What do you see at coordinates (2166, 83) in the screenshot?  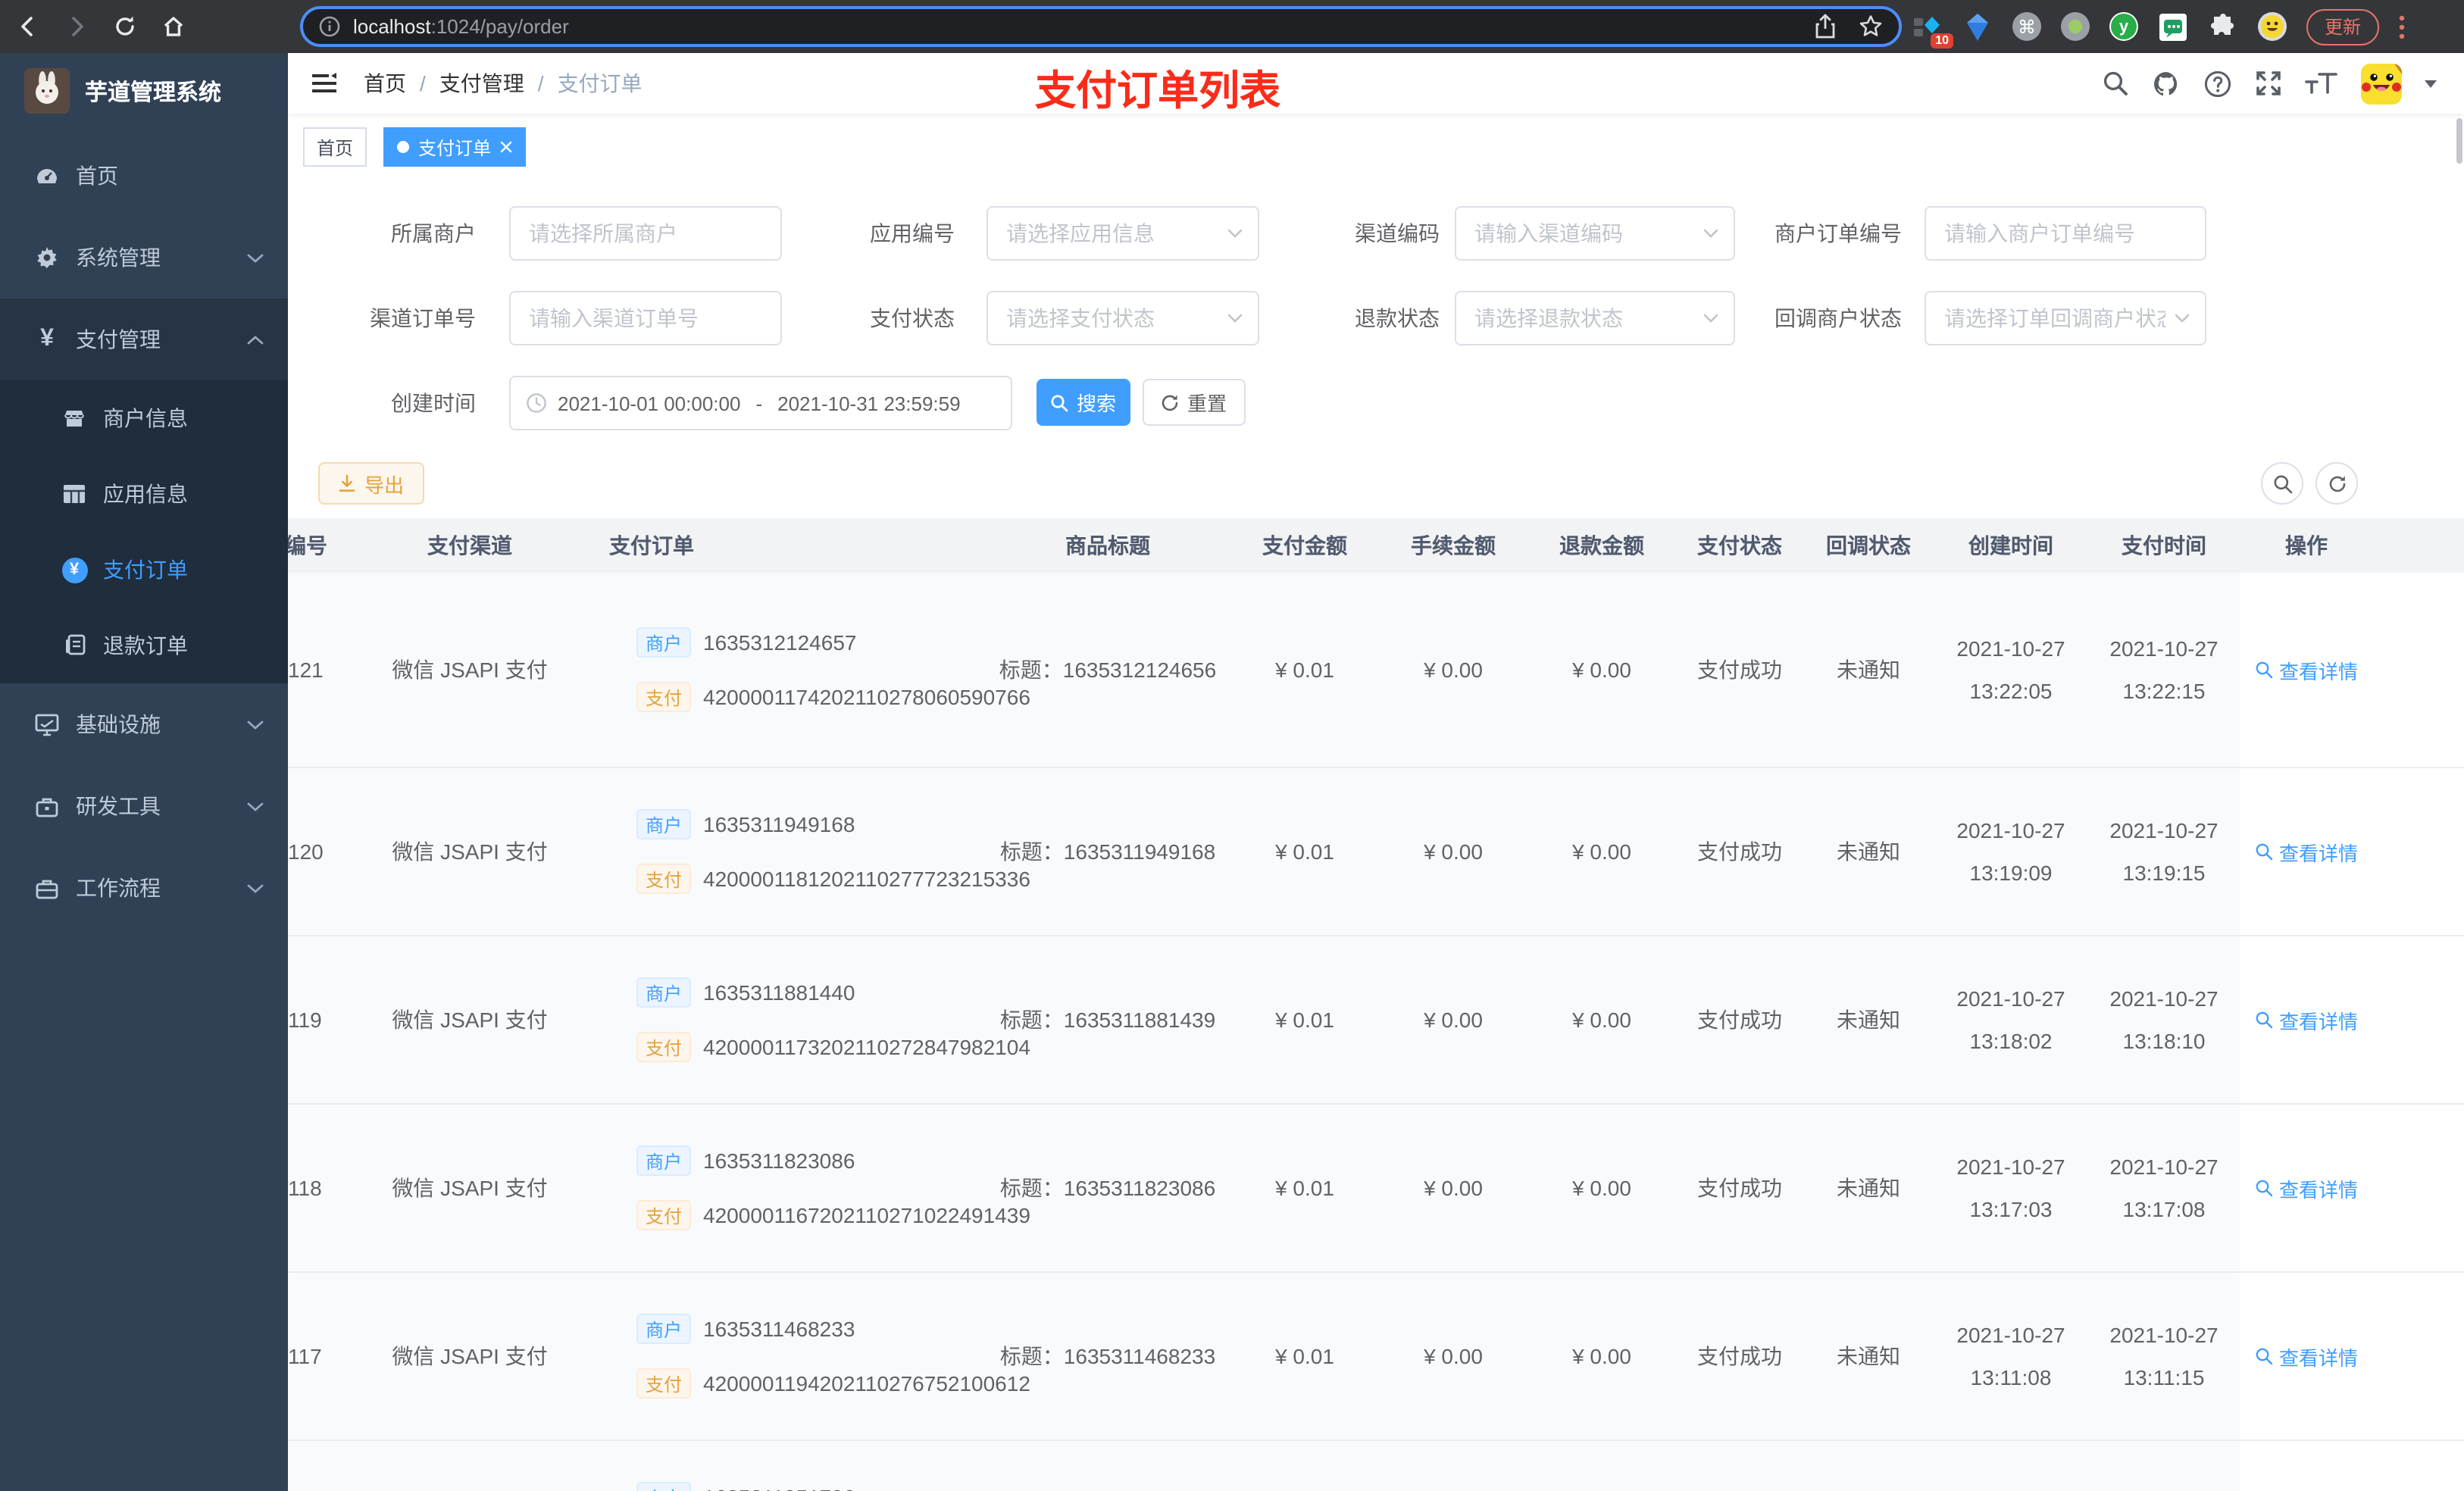 I see `github-icon` at bounding box center [2166, 83].